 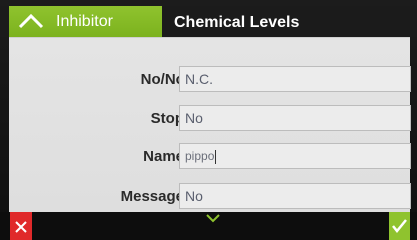 I want to click on confirm-button, so click(x=399, y=226).